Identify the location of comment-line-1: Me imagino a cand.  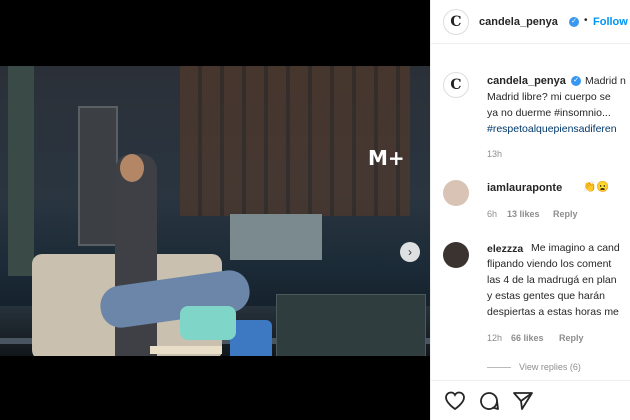
(575, 248).